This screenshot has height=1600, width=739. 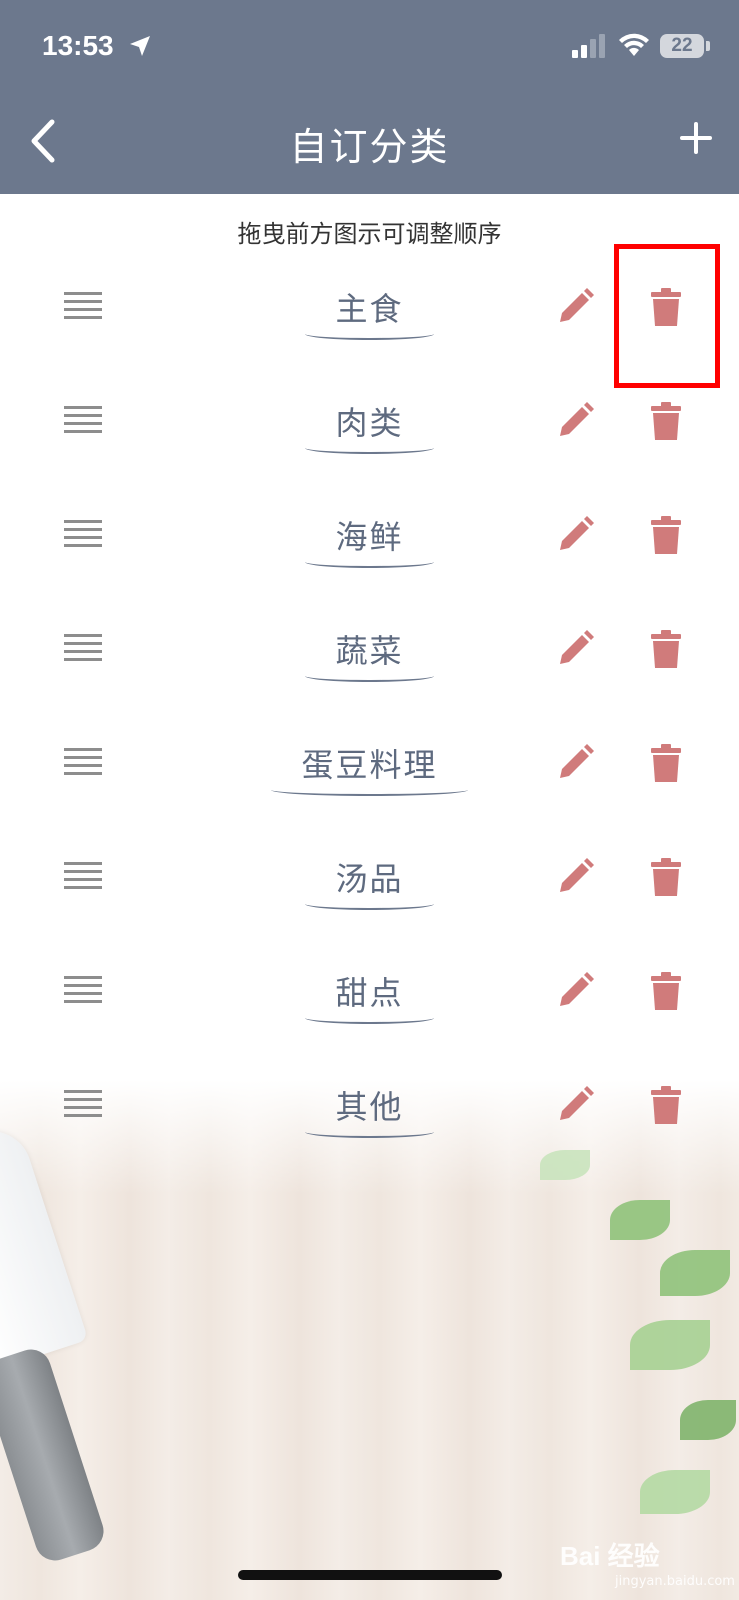 I want to click on list-item: 甜点, so click(x=369, y=991).